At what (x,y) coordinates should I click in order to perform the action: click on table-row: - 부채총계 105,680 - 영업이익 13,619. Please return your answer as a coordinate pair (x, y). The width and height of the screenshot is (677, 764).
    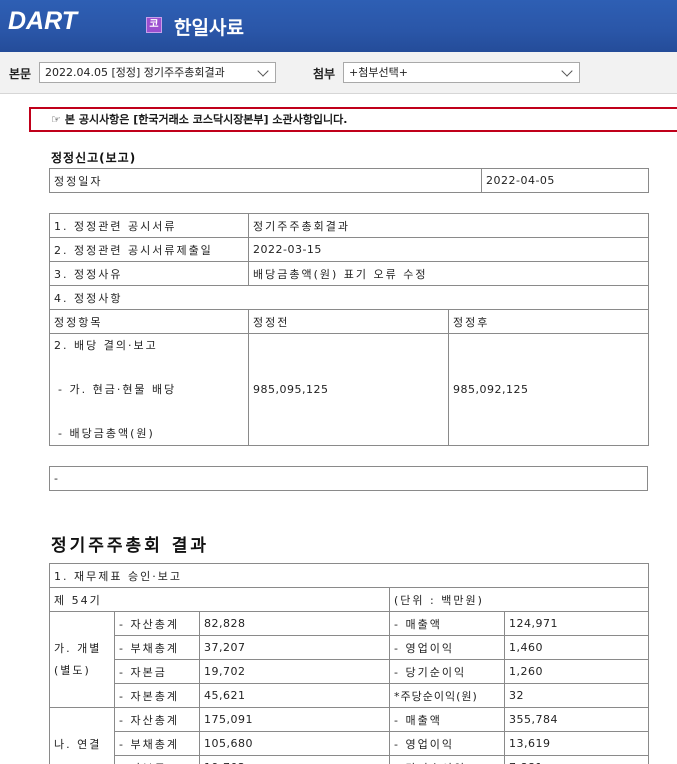
    Looking at the image, I should click on (349, 743).